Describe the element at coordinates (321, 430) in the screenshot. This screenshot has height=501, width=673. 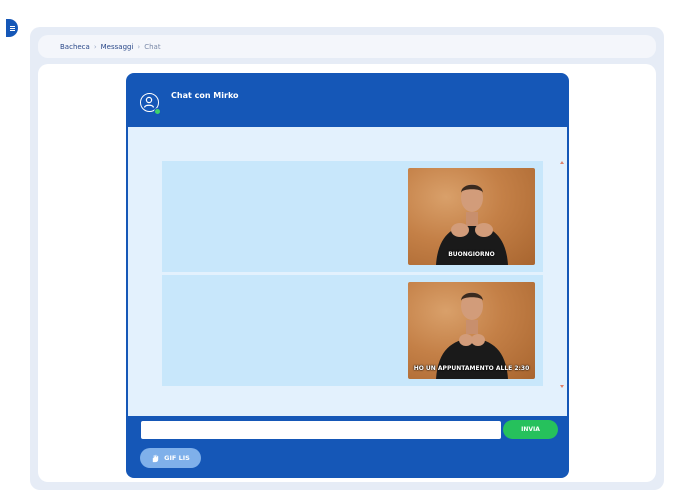
I see `message-input` at that location.